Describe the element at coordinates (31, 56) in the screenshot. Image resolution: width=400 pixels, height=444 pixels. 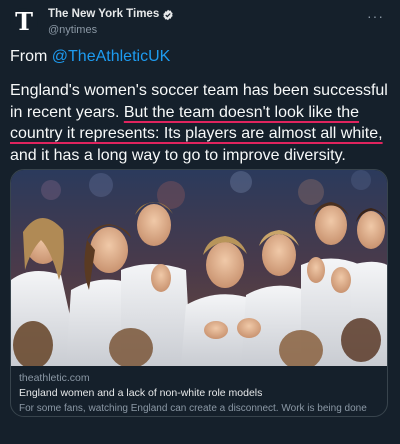
I see `from-prefix: From` at that location.